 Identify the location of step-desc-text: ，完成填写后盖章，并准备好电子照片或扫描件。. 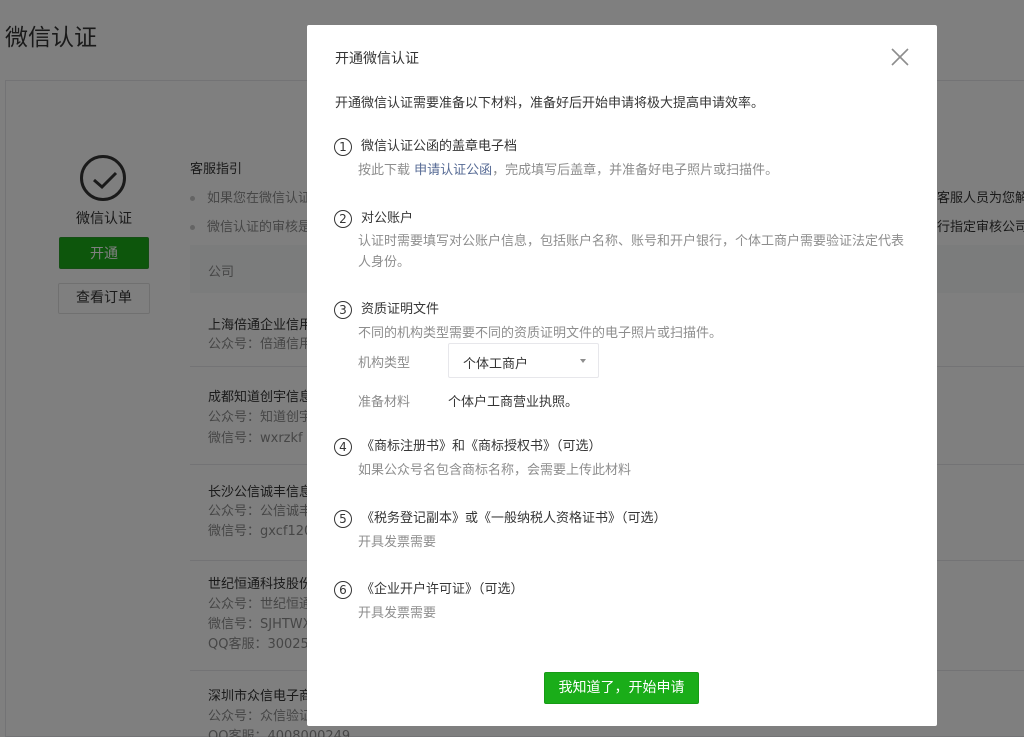
(635, 170).